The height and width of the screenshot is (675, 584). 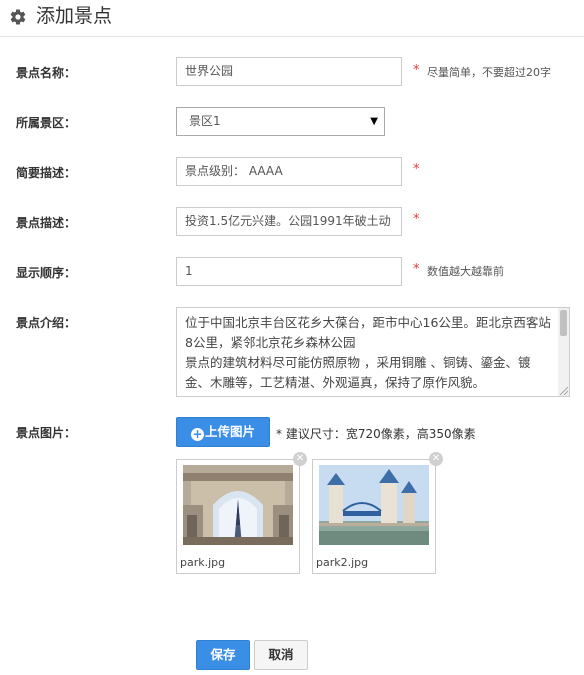 I want to click on brief-required-mark: *, so click(x=416, y=169).